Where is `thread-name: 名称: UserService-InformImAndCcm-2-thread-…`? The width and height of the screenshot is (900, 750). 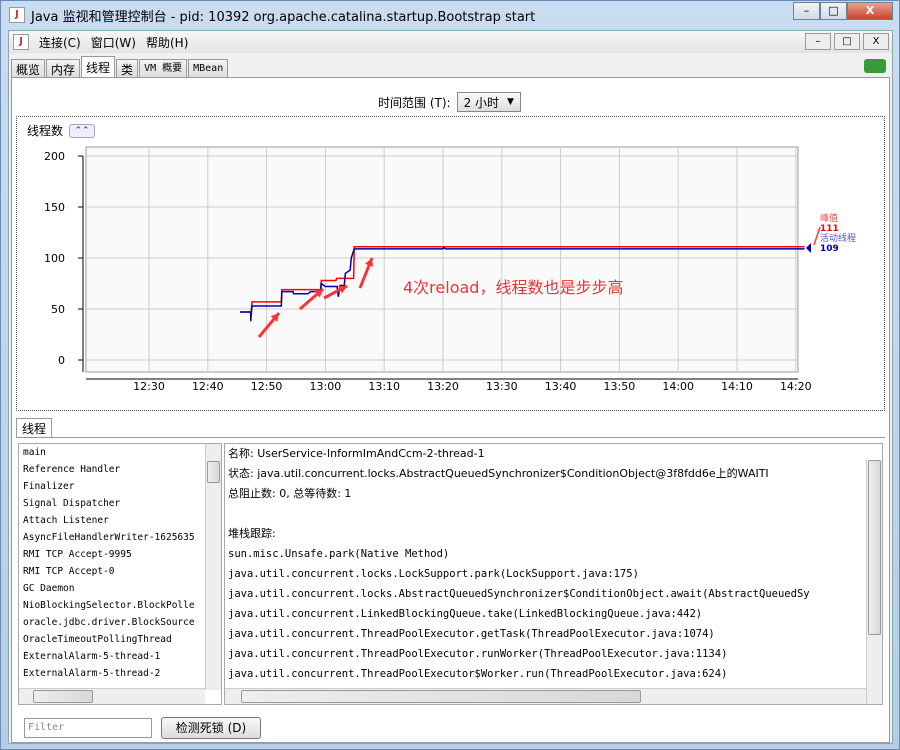 thread-name: 名称: UserService-InformImAndCcm-2-thread-… is located at coordinates (356, 453).